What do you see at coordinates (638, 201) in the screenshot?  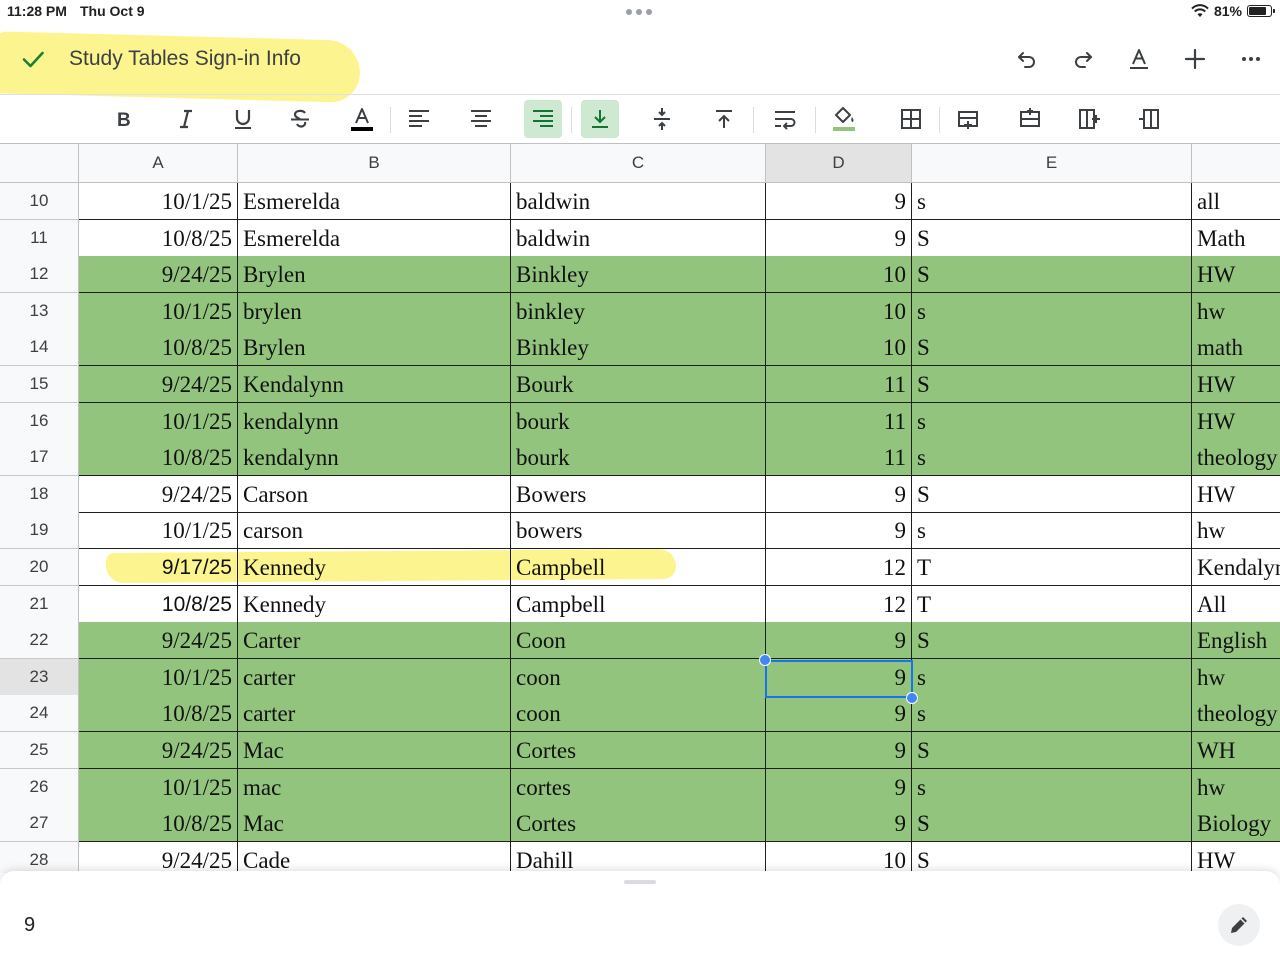 I see `cell-c: baldwin` at bounding box center [638, 201].